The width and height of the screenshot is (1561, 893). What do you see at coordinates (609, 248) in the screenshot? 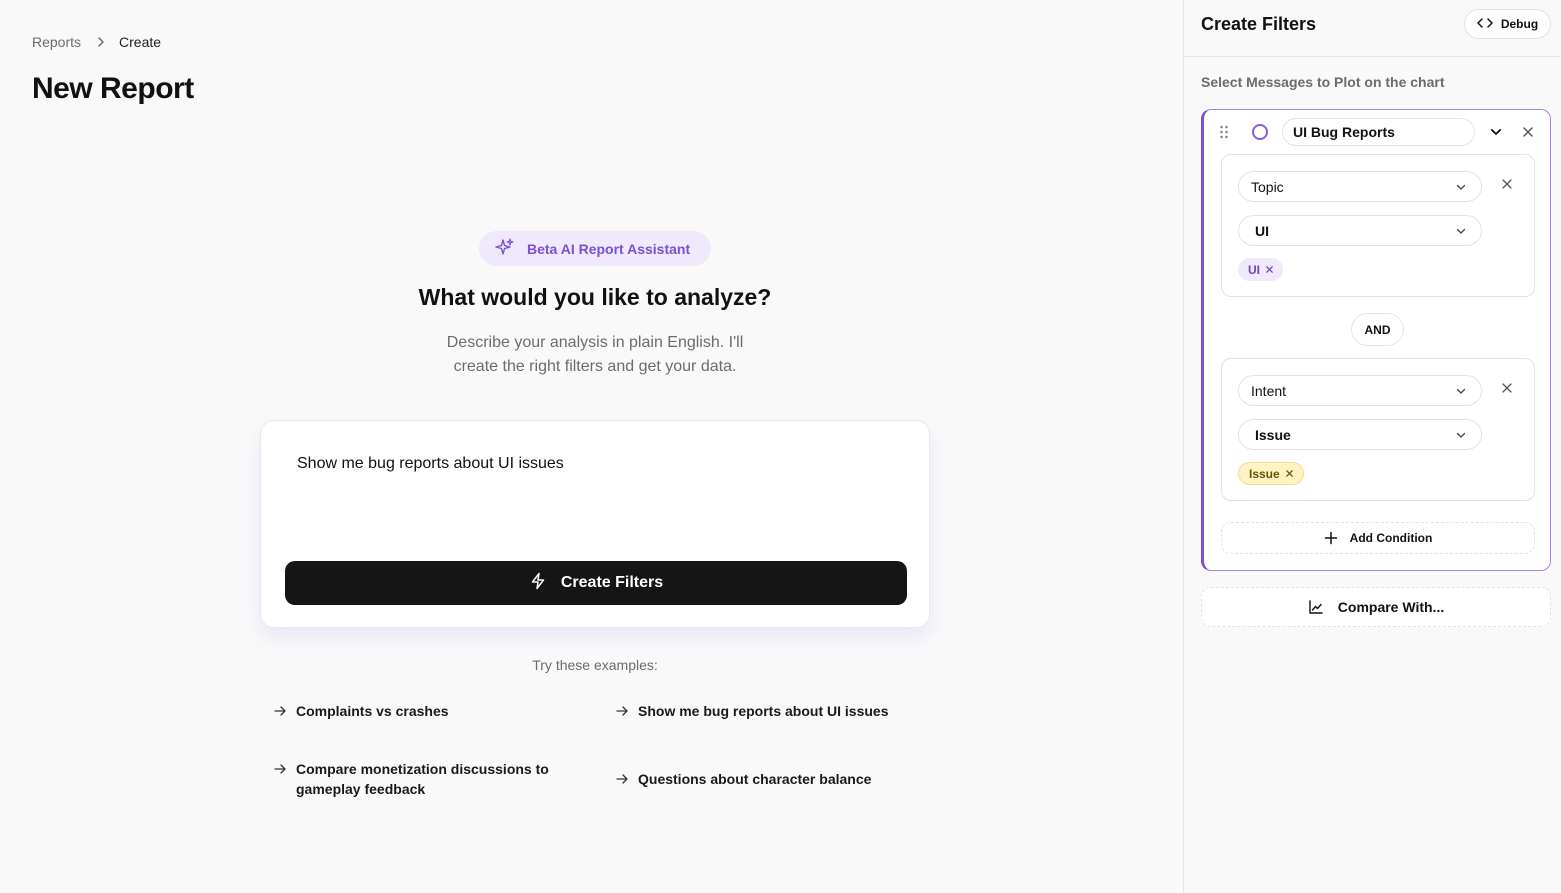
I see `beta-badge-label: Beta AI Report Assistant` at bounding box center [609, 248].